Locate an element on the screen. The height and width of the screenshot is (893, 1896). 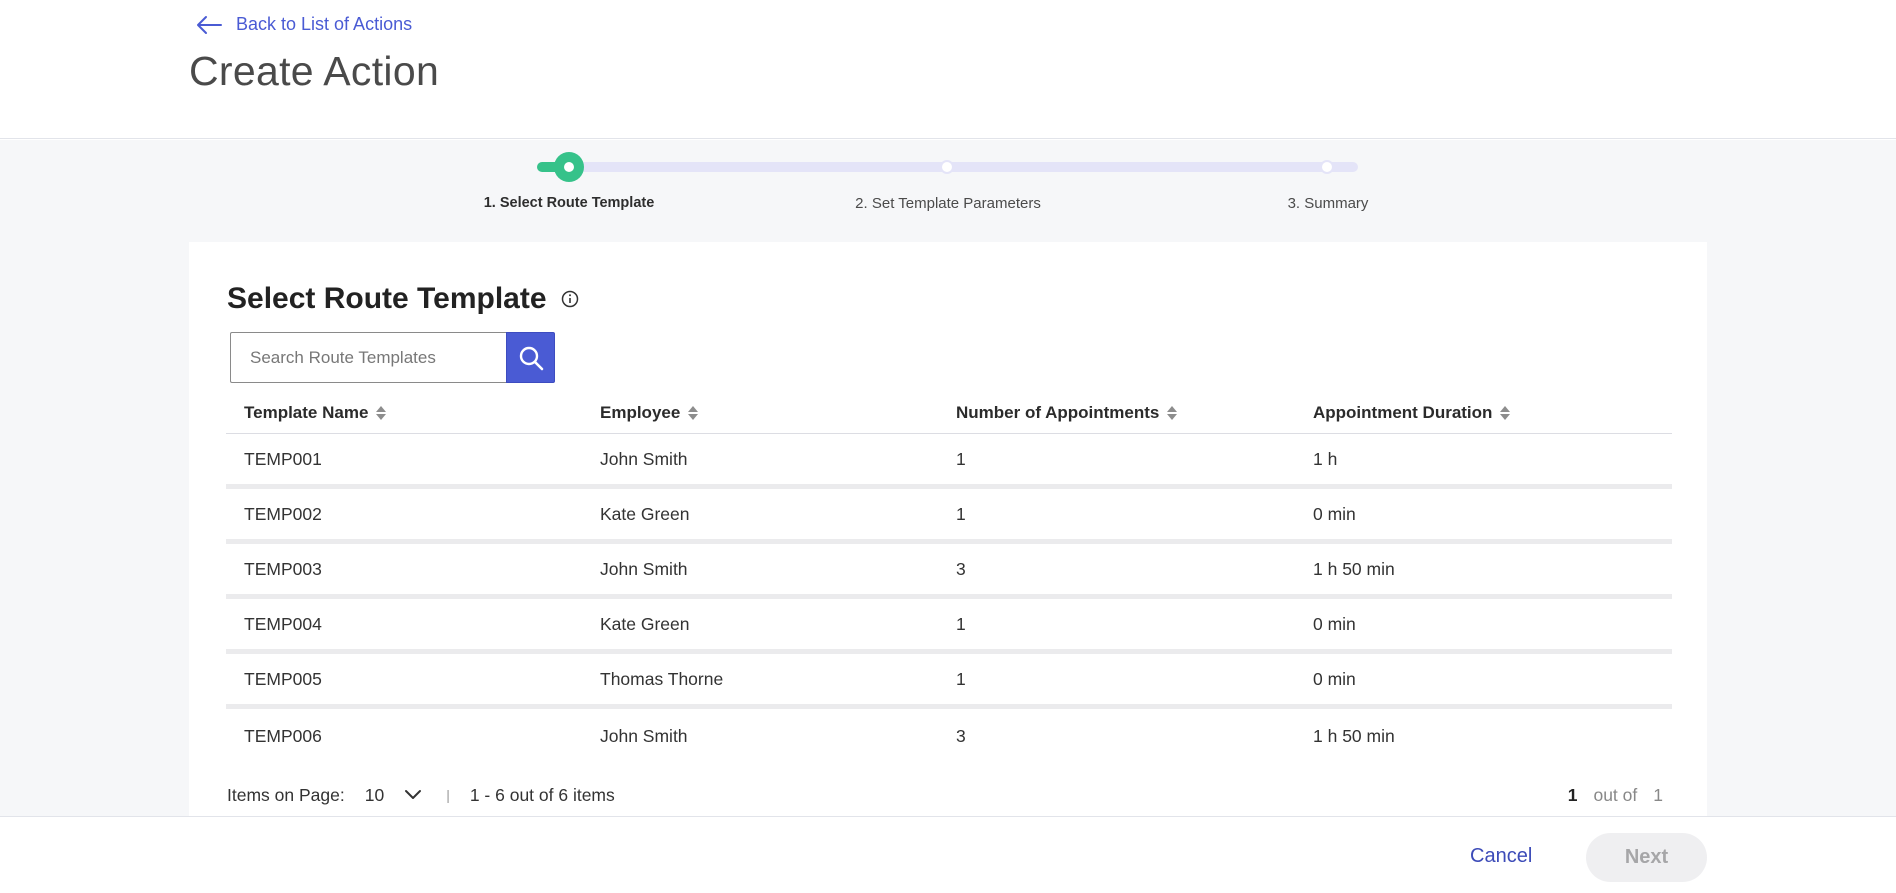
column-header-number-of-appointments: Number of Appointments is located at coordinates (1116, 413).